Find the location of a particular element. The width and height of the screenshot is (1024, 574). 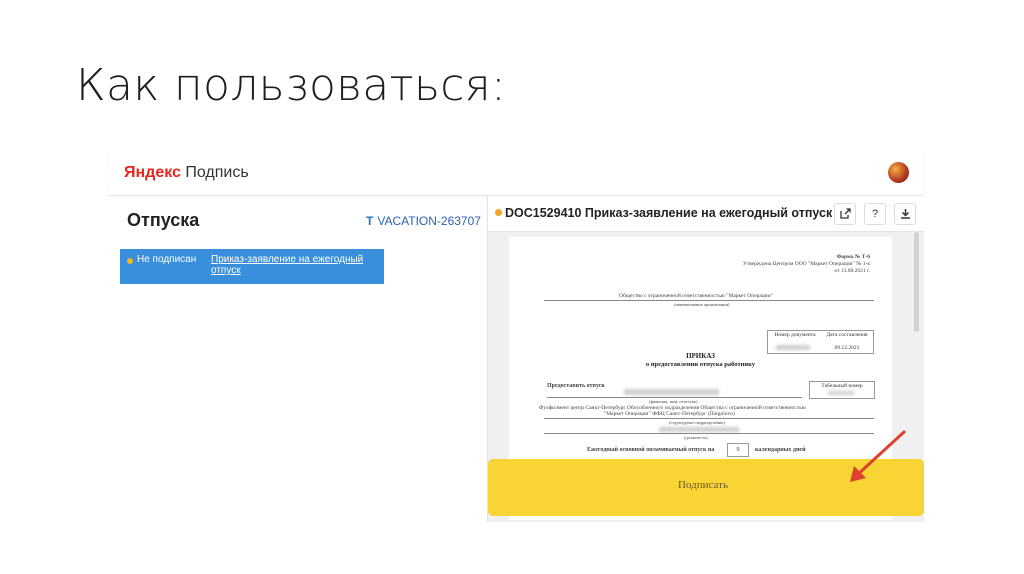

tab-number-header: Табельный номер is located at coordinates (842, 386).